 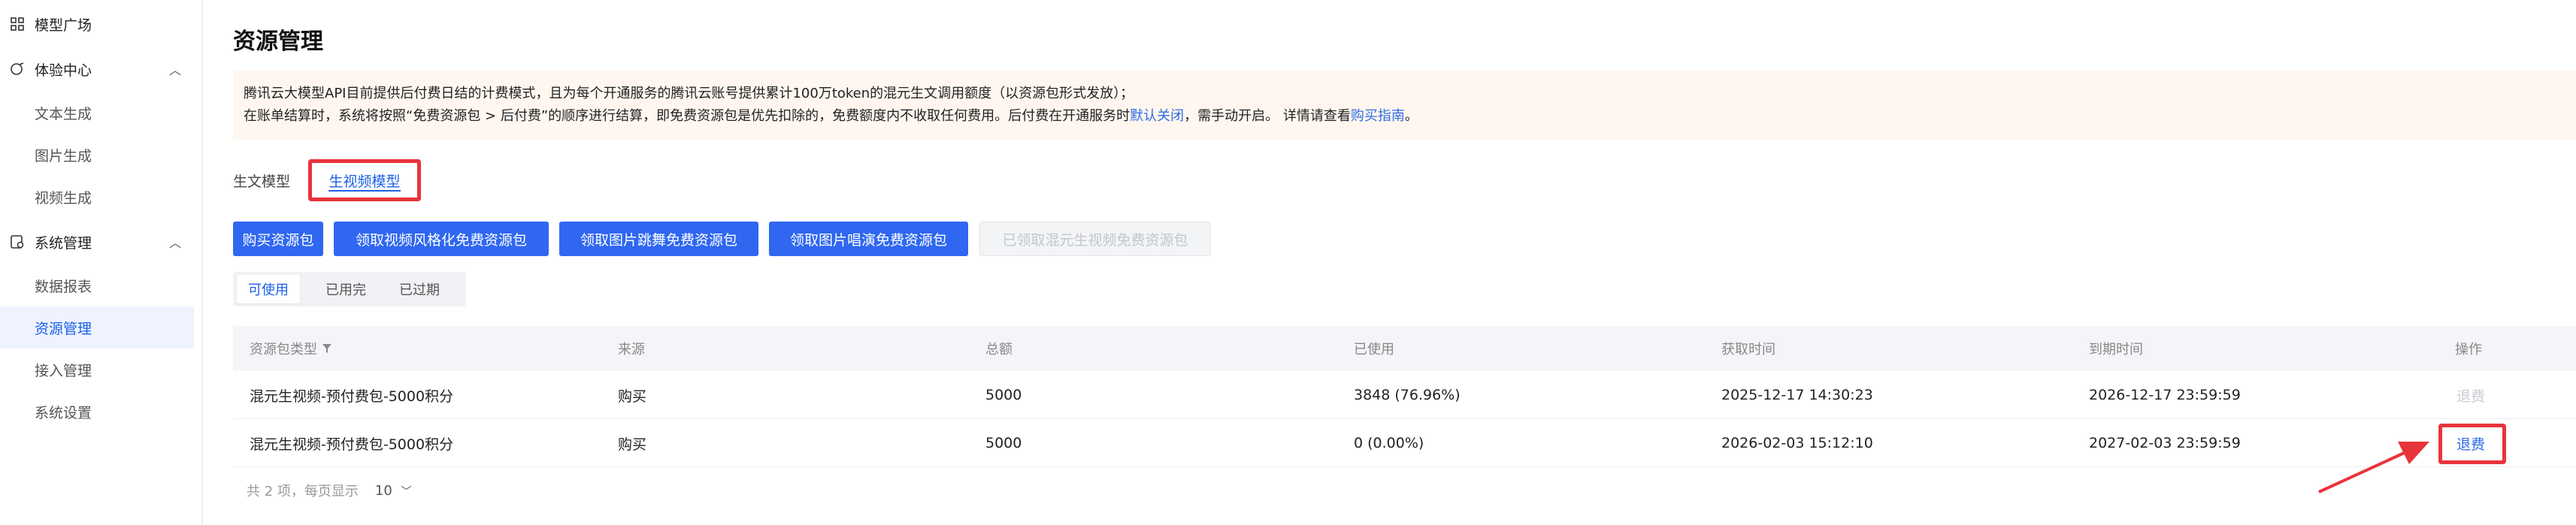 I want to click on sidebar-item-image-gen: 图片生成, so click(x=97, y=155).